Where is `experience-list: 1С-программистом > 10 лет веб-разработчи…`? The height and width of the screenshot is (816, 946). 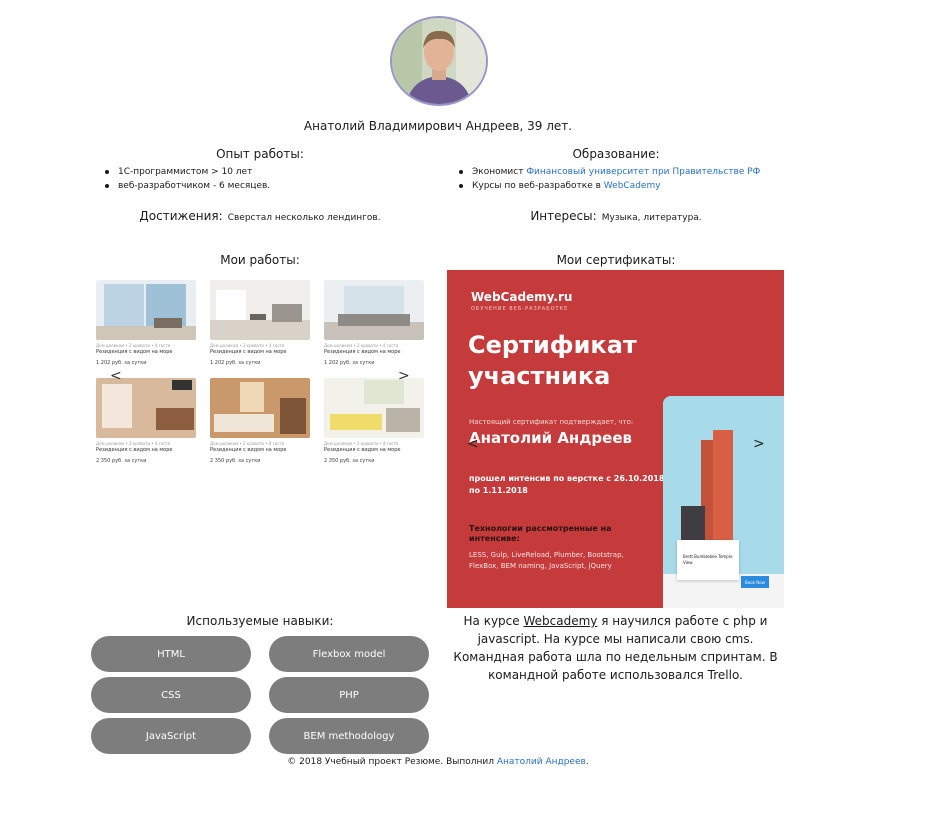 experience-list: 1С-программистом > 10 лет веб-разработчи… is located at coordinates (186, 179).